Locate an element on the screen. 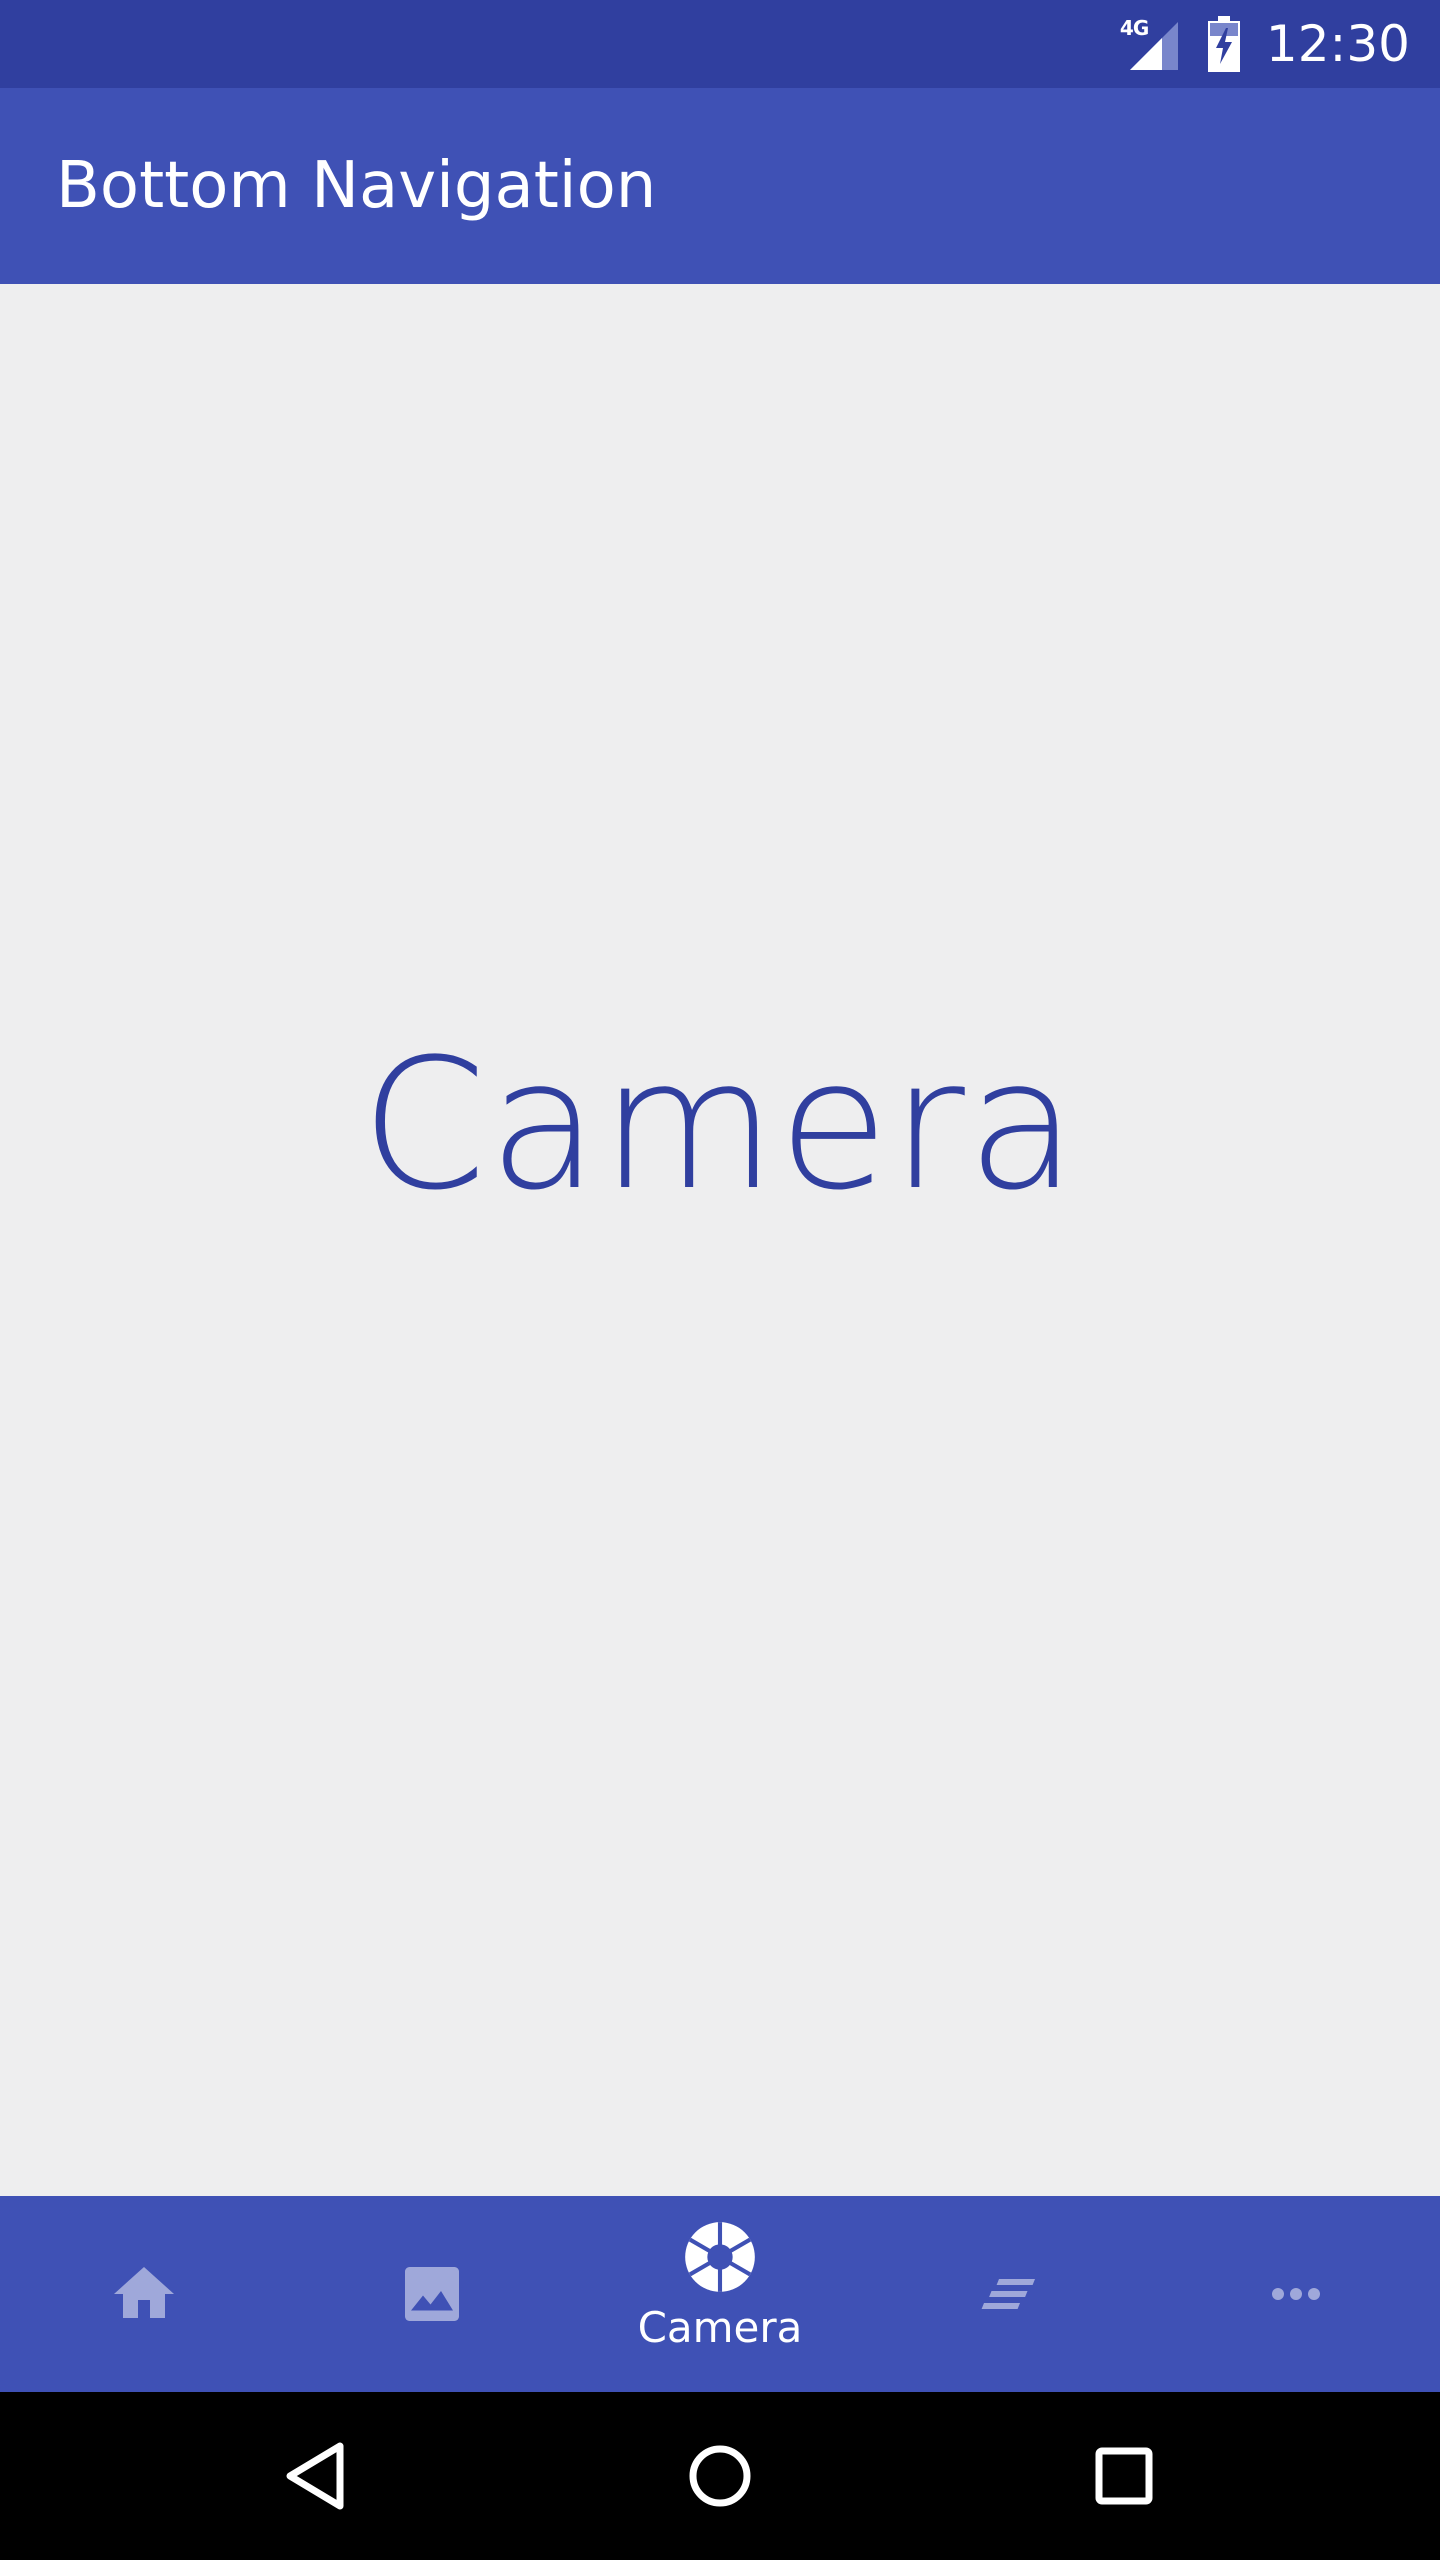  nav-item-image is located at coordinates (432, 2294).